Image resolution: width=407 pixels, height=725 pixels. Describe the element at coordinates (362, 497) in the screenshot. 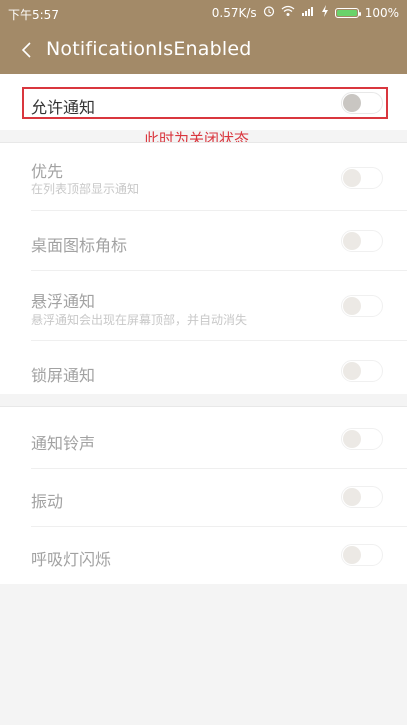

I see `vibrate-switch` at that location.